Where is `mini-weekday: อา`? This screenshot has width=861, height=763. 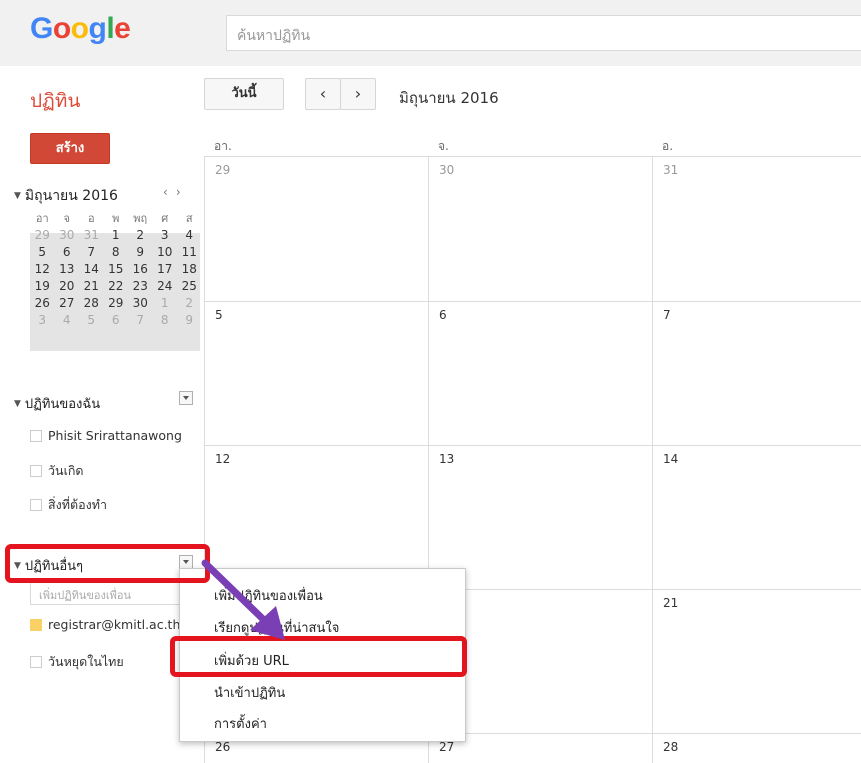 mini-weekday: อา is located at coordinates (42, 218).